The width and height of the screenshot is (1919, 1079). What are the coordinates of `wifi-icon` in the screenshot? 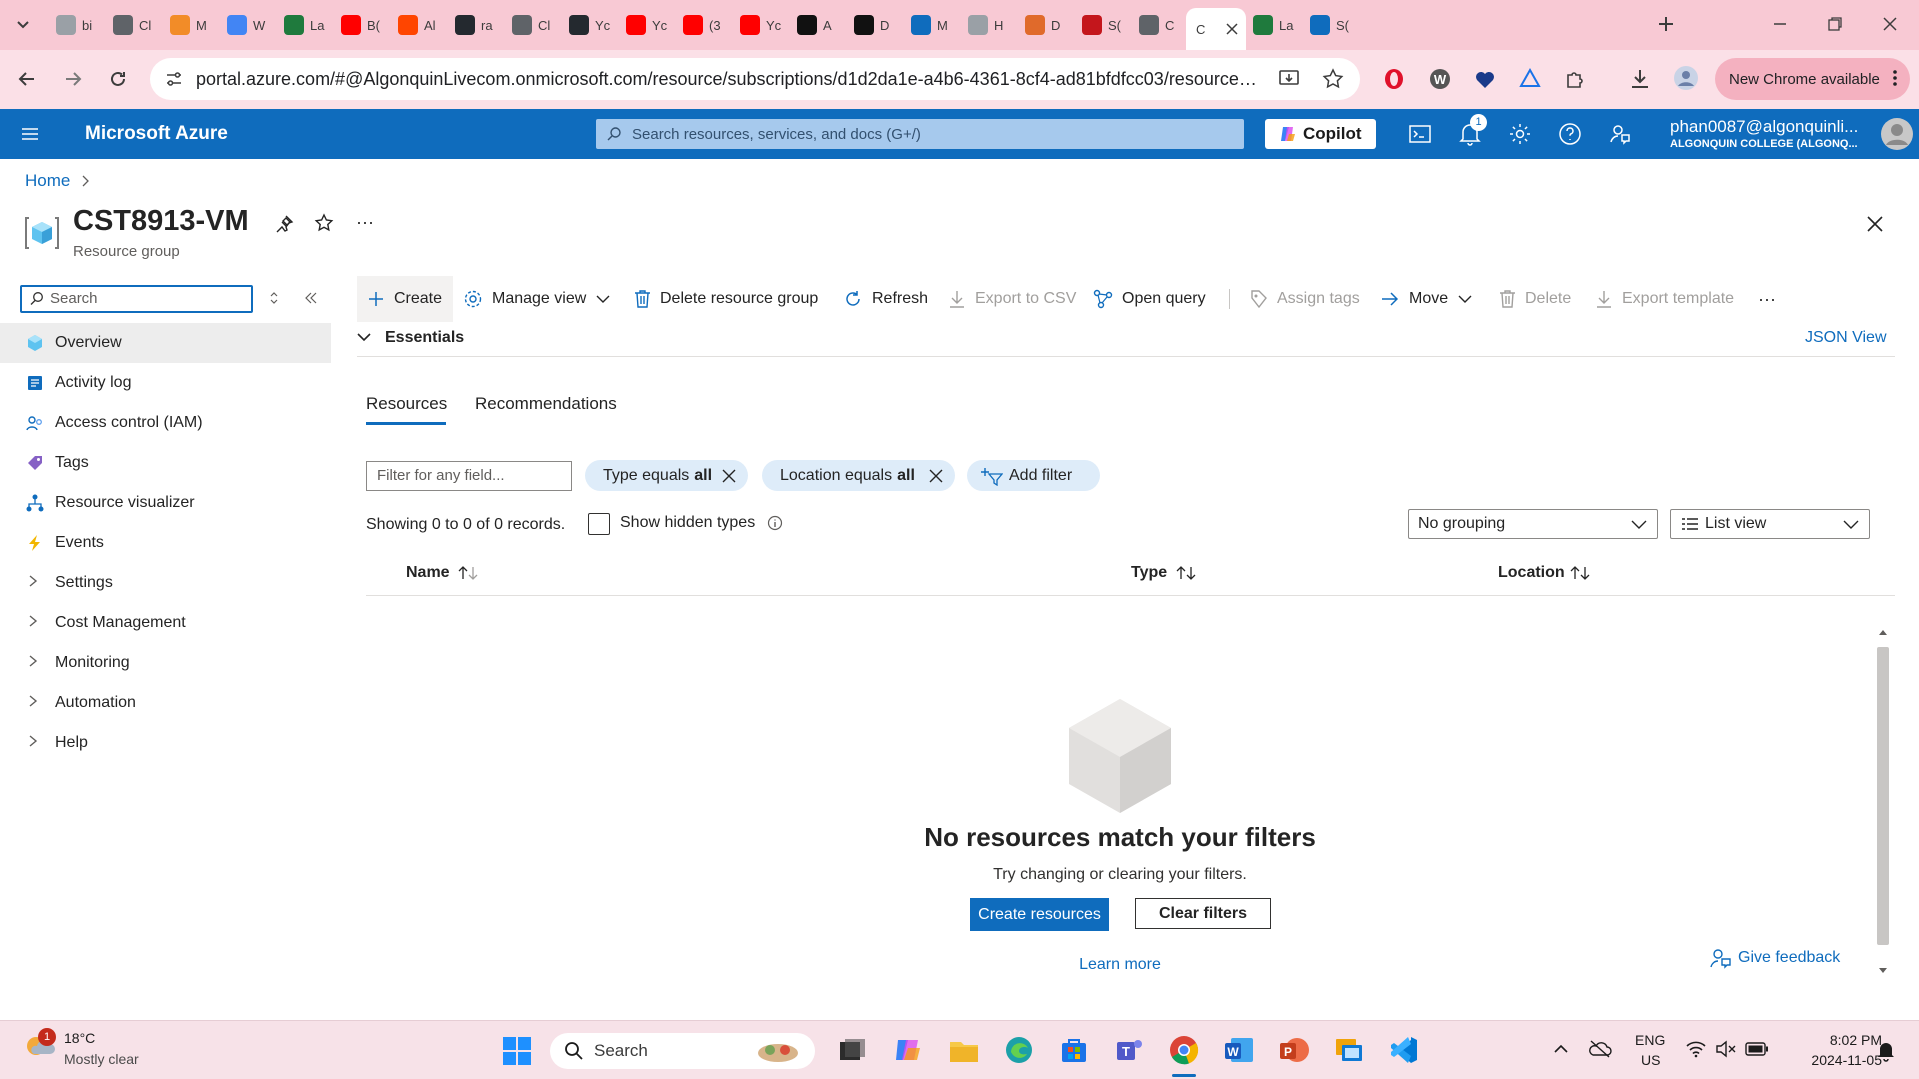 It's located at (1696, 1049).